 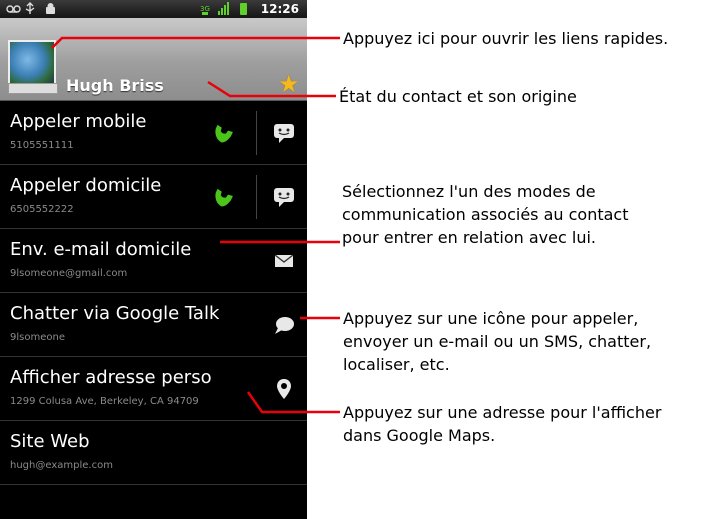 I want to click on annotation-line: dans Google Maps., so click(x=419, y=435).